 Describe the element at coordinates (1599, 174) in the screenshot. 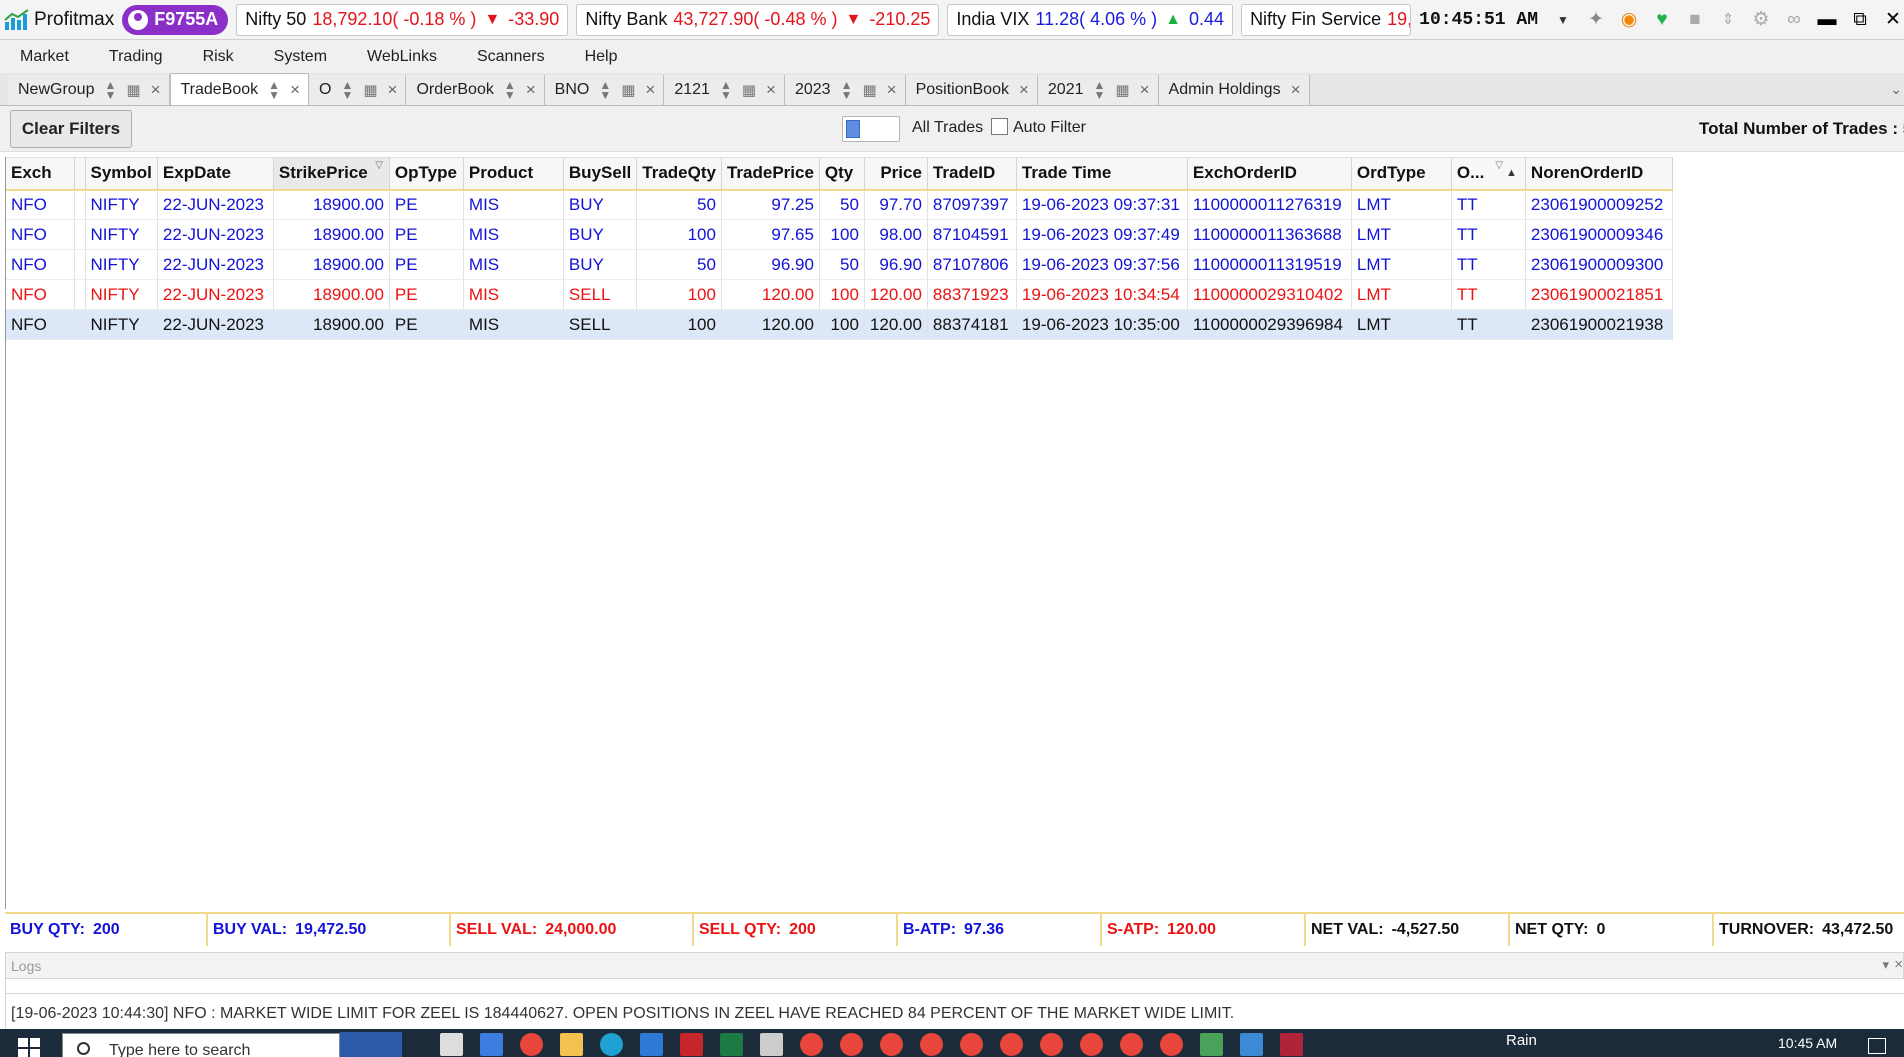

I see `col-norenorderid: NorenOrderID` at that location.